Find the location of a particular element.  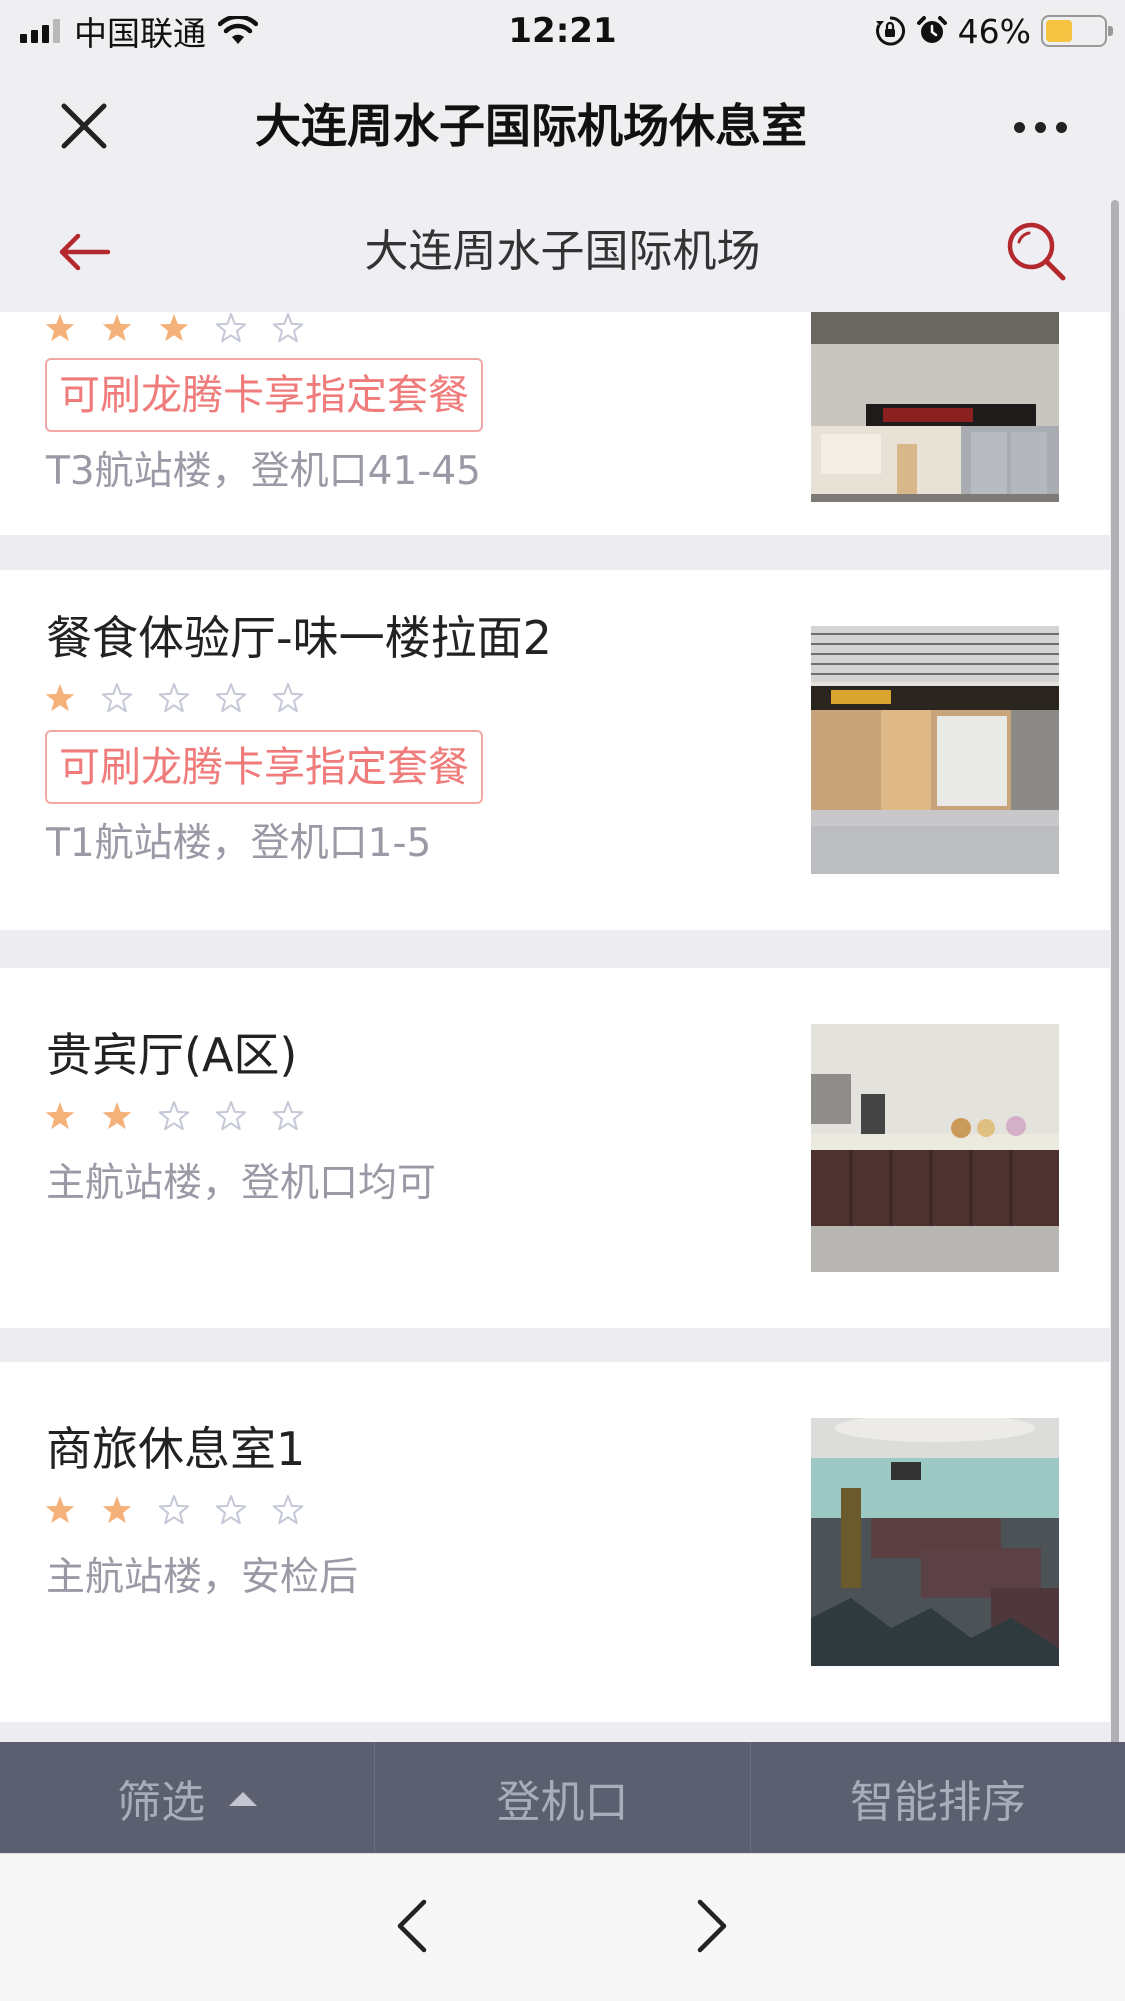

more-icon is located at coordinates (1040, 127).